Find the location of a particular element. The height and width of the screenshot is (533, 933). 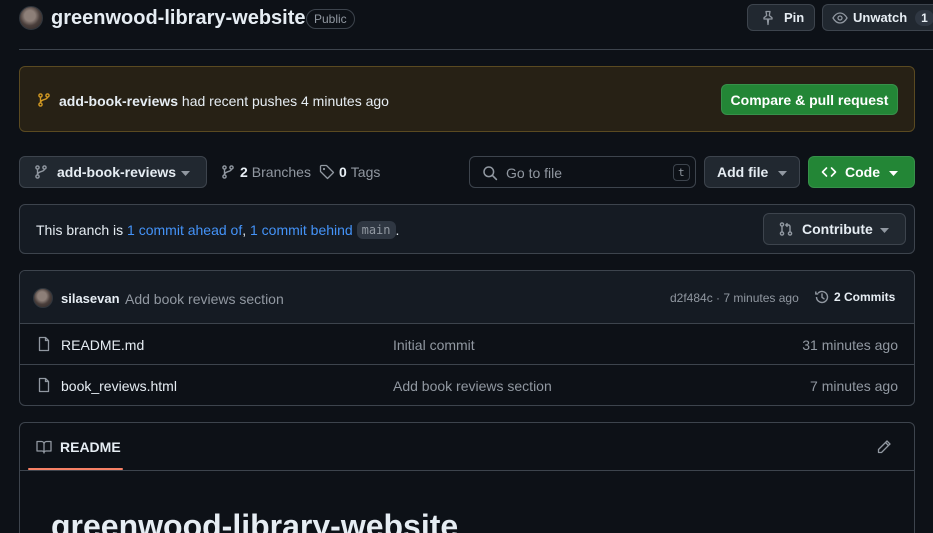

readme-tab-label: README is located at coordinates (90, 447).